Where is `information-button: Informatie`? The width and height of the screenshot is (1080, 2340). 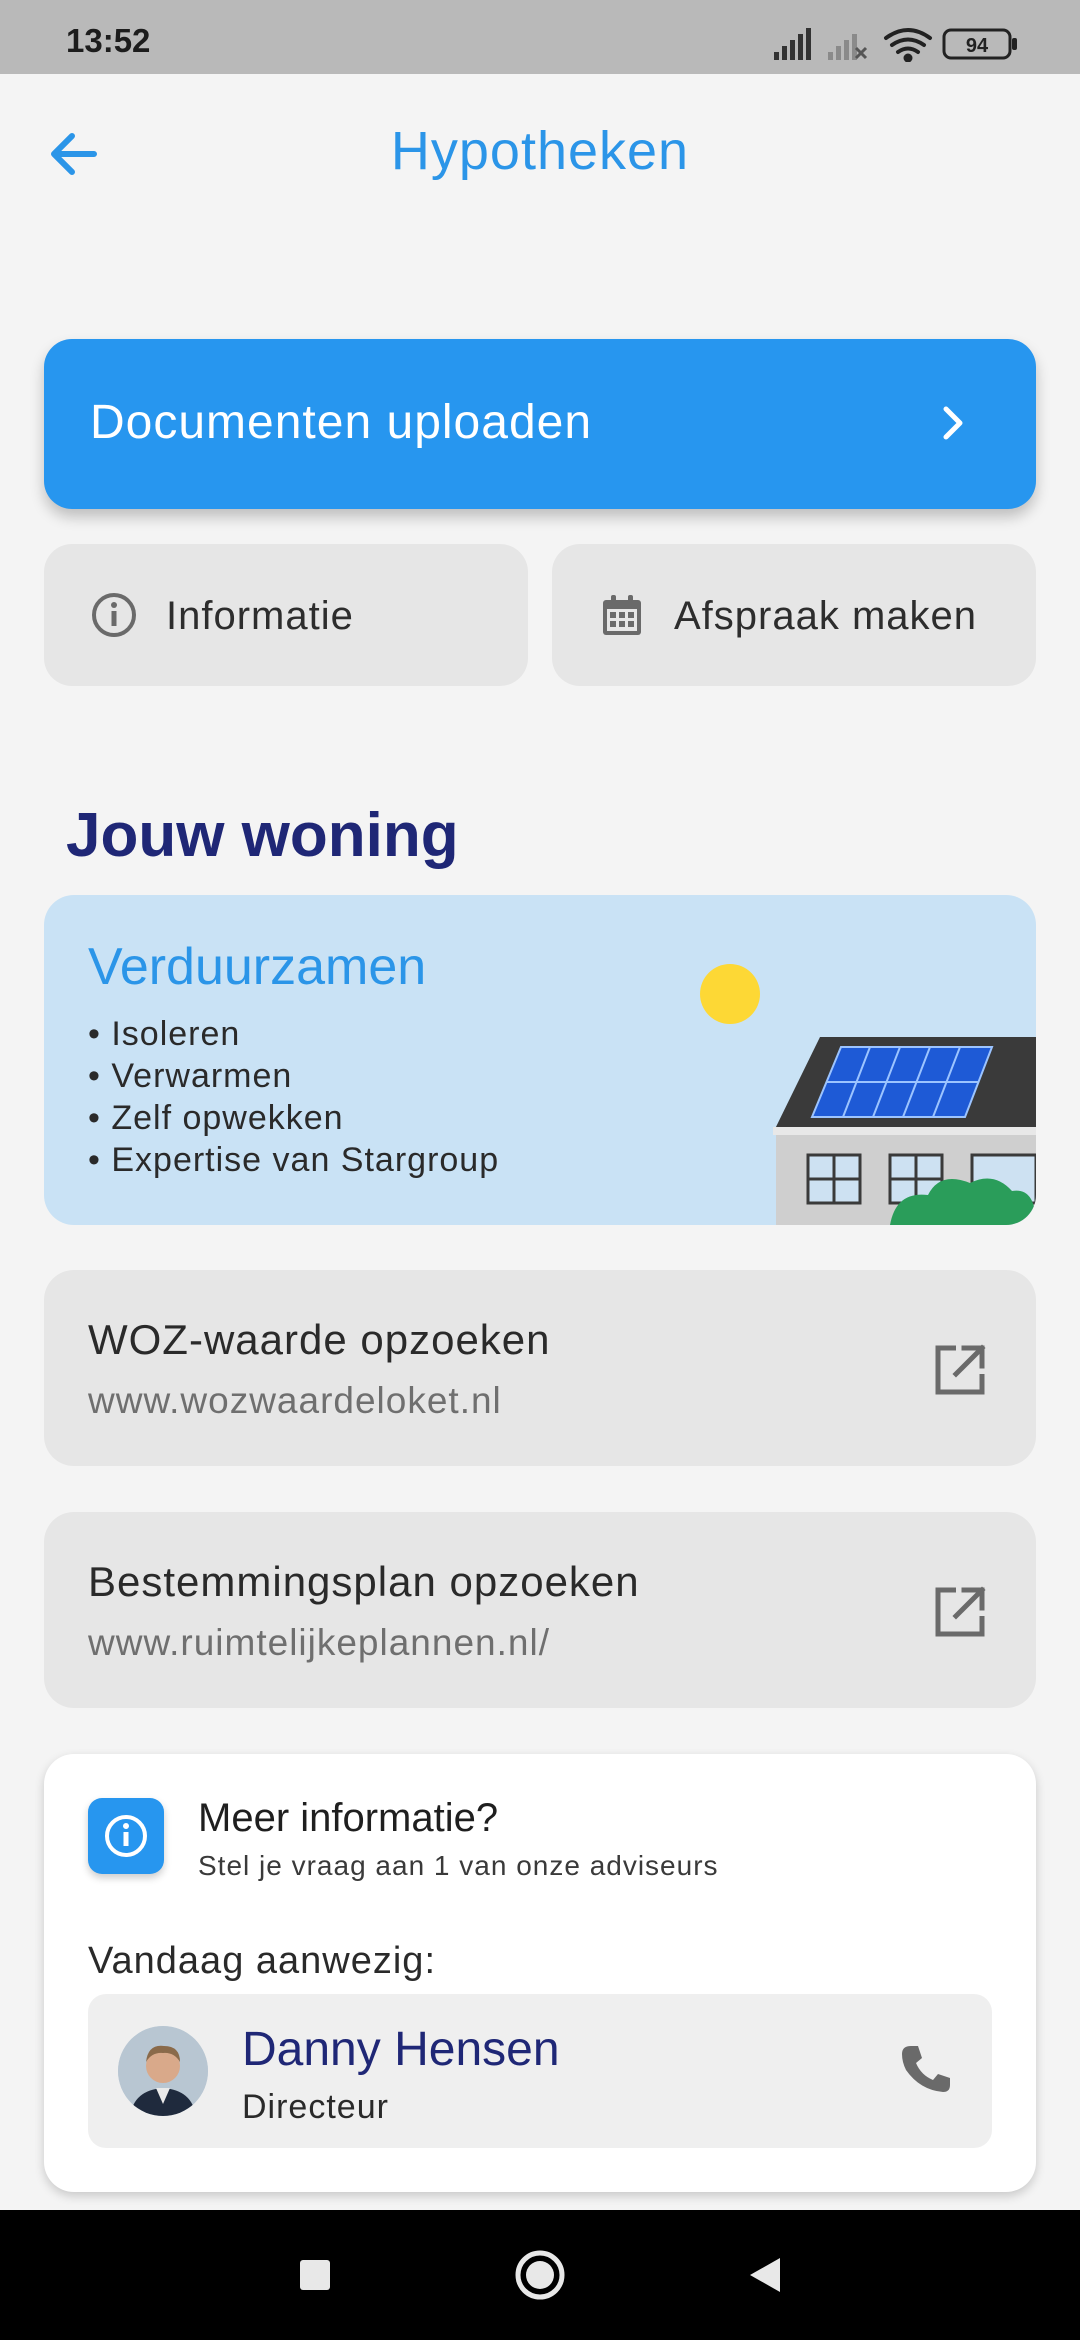 information-button: Informatie is located at coordinates (286, 615).